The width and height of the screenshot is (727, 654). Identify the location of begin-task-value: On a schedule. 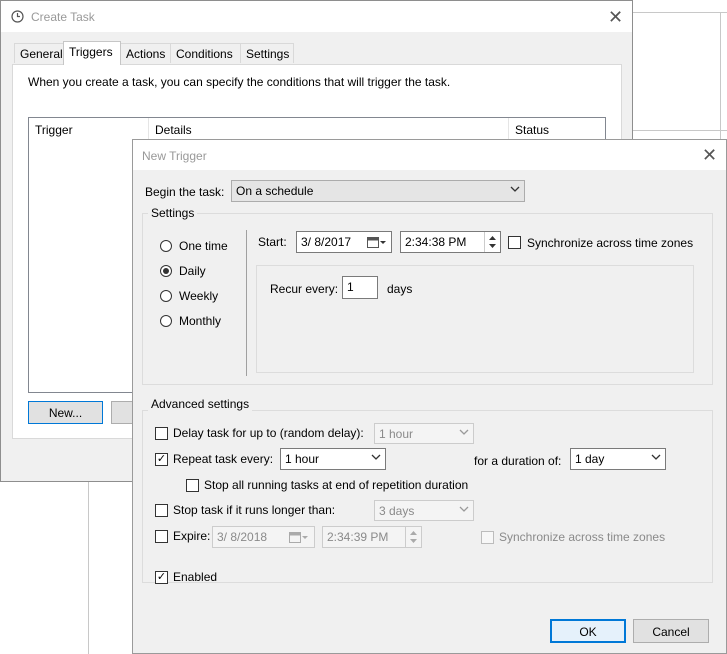
(275, 191).